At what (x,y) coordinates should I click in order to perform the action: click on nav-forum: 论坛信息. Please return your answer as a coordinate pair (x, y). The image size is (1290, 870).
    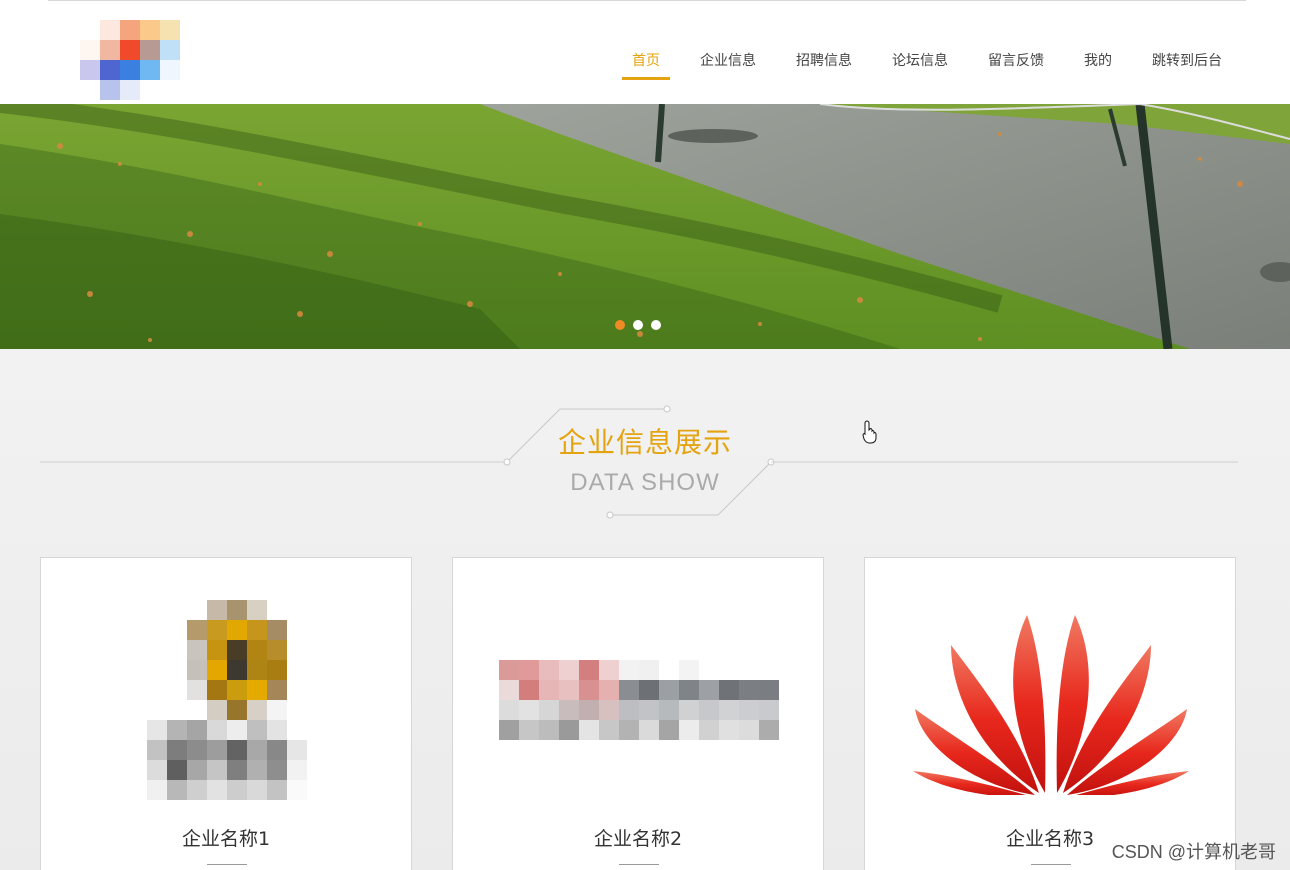
    Looking at the image, I should click on (920, 59).